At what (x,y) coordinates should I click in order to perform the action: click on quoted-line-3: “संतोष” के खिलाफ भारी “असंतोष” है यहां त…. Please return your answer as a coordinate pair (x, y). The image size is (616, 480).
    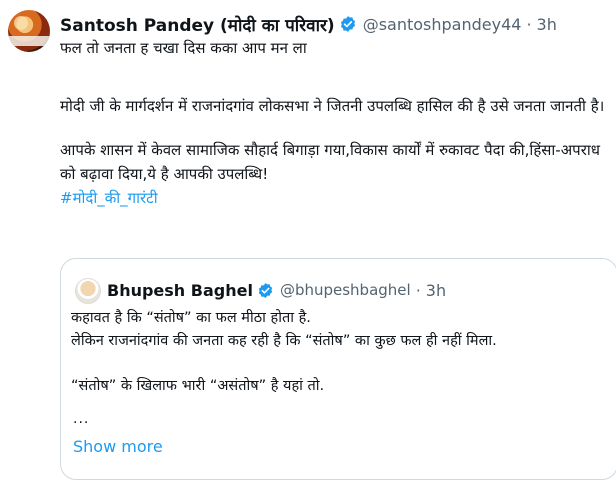
    Looking at the image, I should click on (198, 386).